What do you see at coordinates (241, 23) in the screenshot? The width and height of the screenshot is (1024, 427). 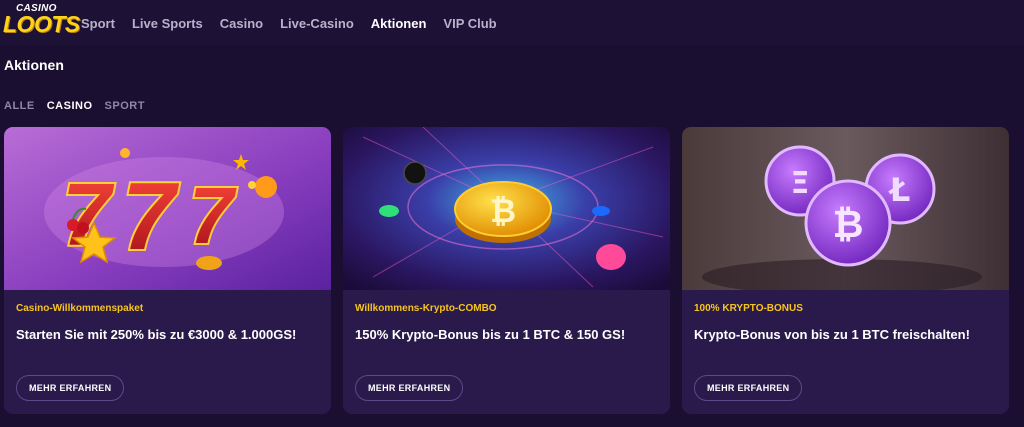 I see `nav-casino: Casino` at bounding box center [241, 23].